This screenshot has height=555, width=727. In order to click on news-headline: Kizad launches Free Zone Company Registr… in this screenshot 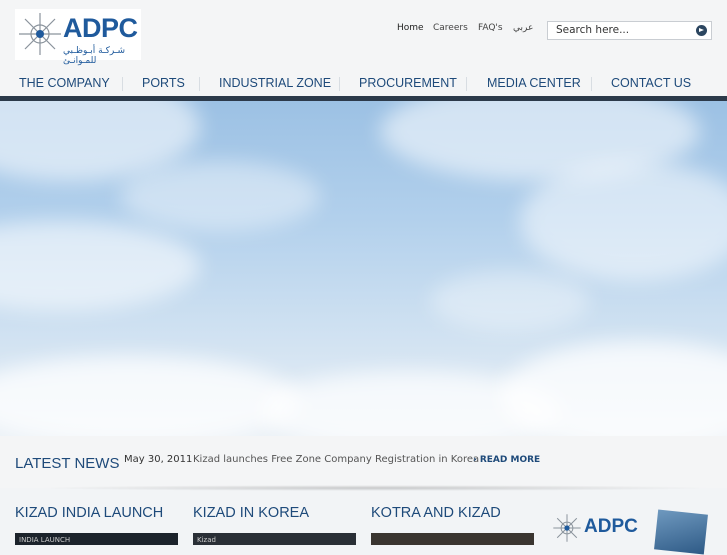, I will do `click(336, 459)`.